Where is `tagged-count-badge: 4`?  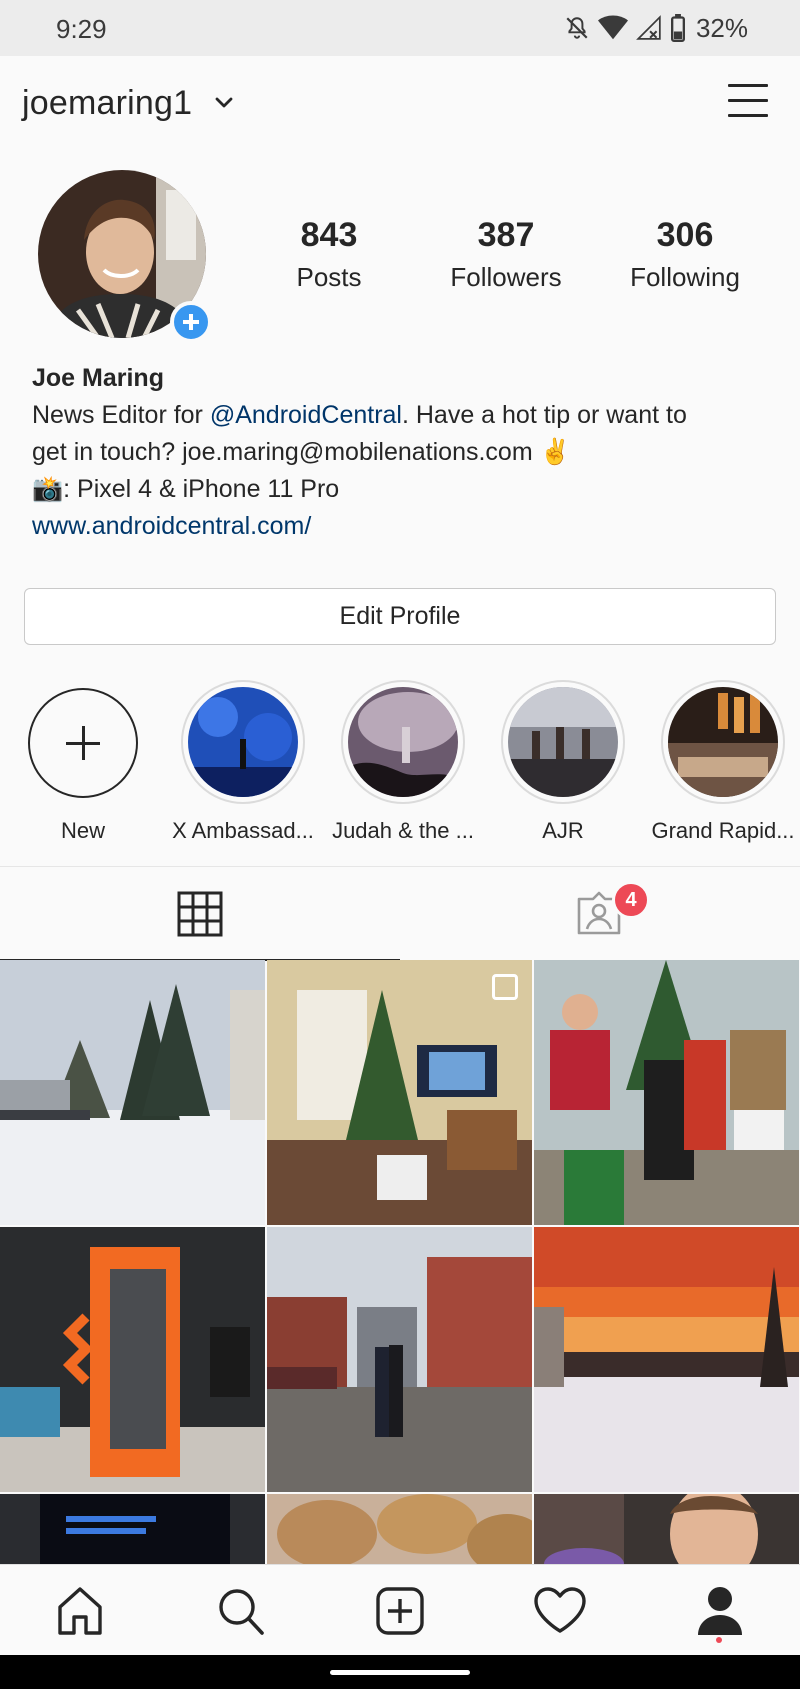 tagged-count-badge: 4 is located at coordinates (631, 900).